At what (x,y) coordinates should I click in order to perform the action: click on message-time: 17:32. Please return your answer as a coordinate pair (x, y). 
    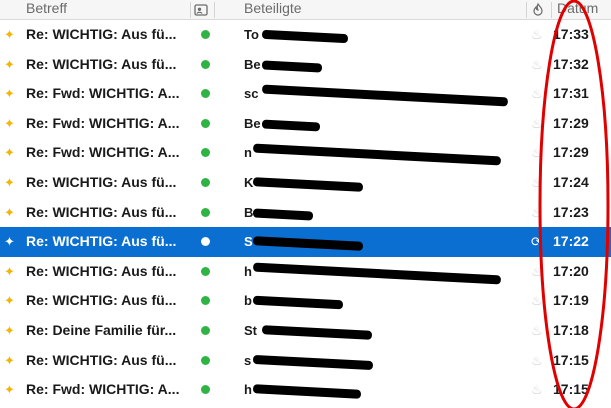
    Looking at the image, I should click on (571, 63).